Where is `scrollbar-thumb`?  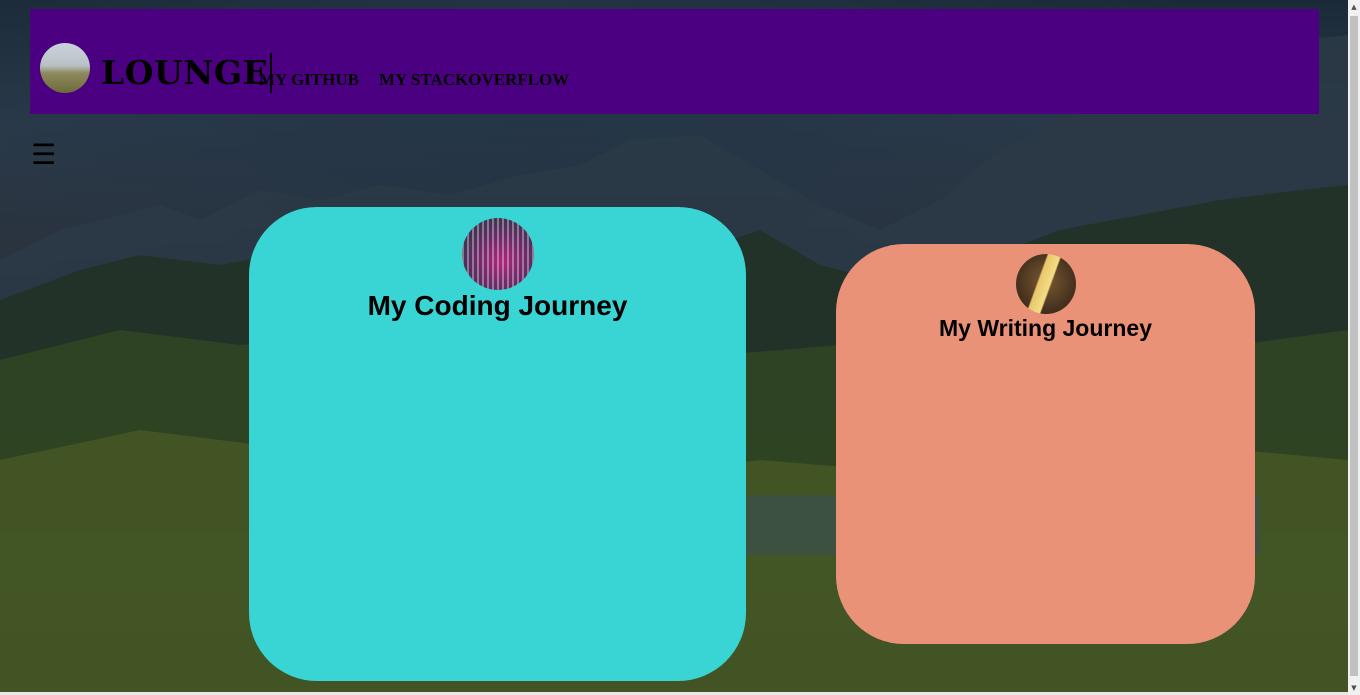 scrollbar-thumb is located at coordinates (1354, 346).